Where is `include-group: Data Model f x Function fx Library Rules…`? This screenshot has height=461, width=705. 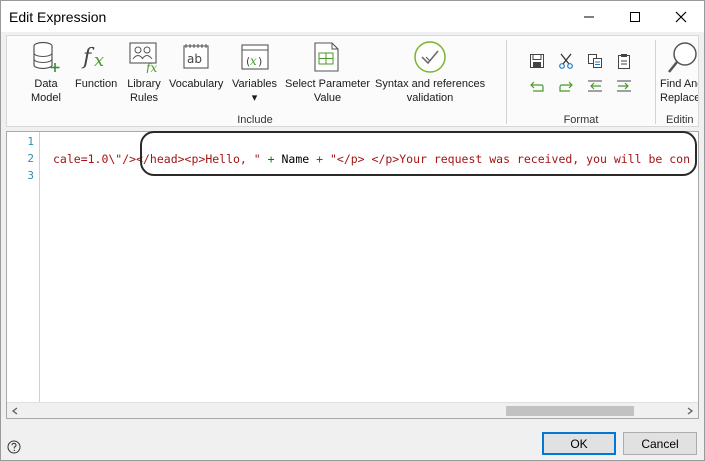
include-group: Data Model f x Function fx Library Rules… is located at coordinates (255, 81).